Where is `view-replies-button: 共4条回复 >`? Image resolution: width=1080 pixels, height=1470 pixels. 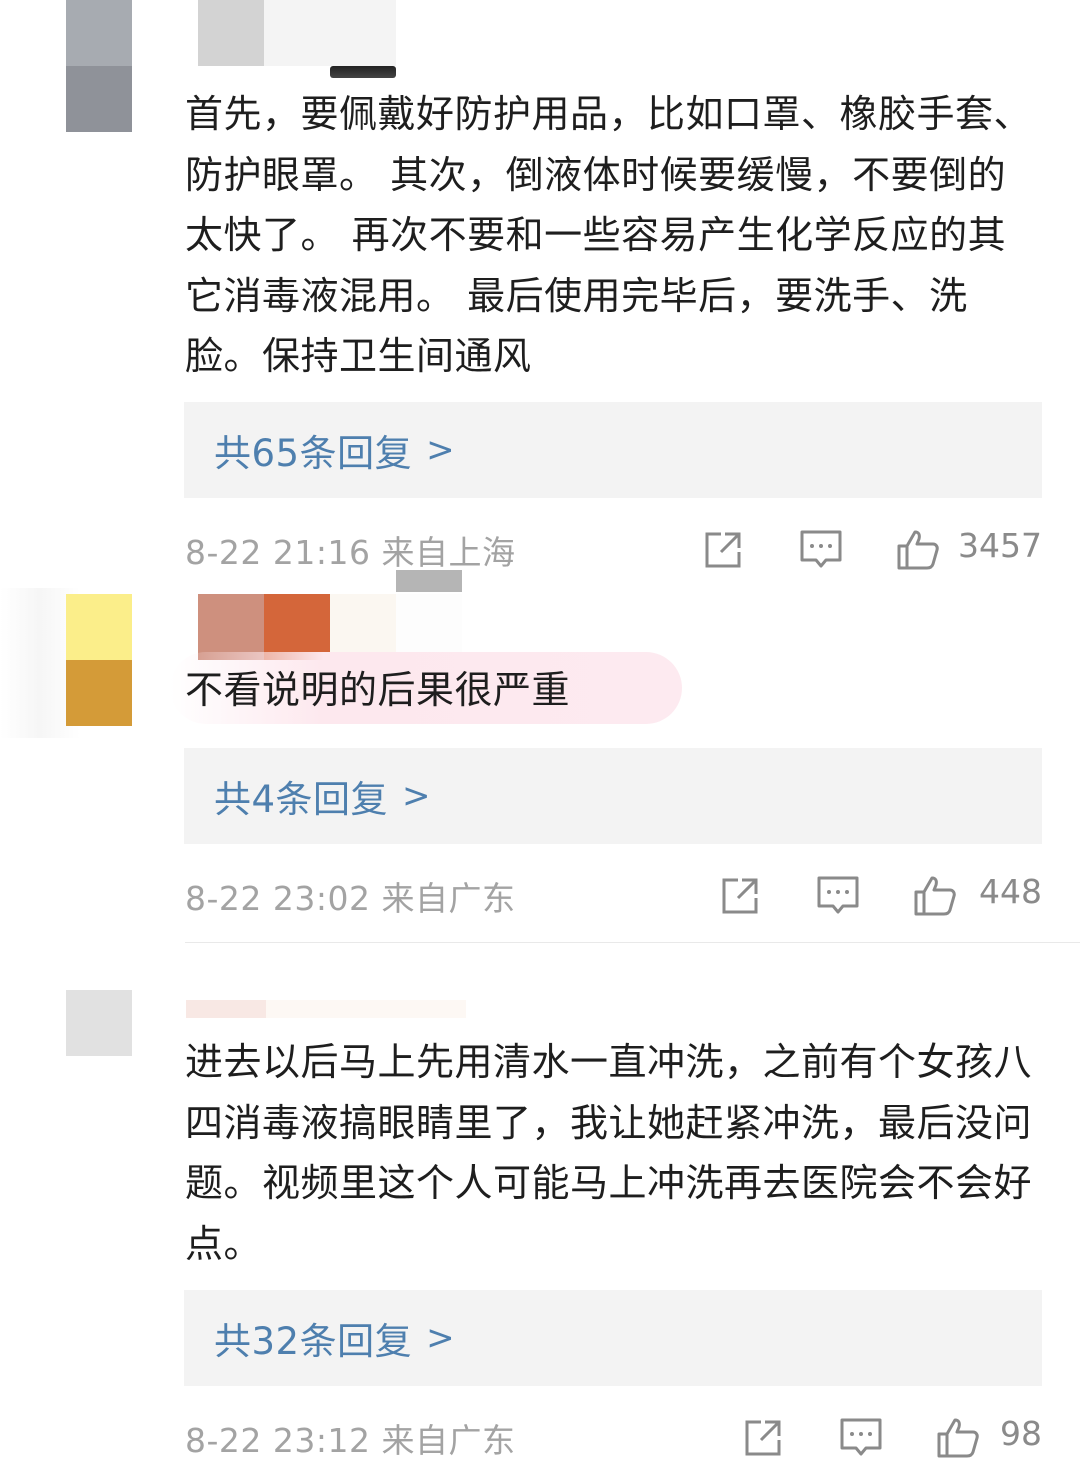 view-replies-button: 共4条回复 > is located at coordinates (613, 796).